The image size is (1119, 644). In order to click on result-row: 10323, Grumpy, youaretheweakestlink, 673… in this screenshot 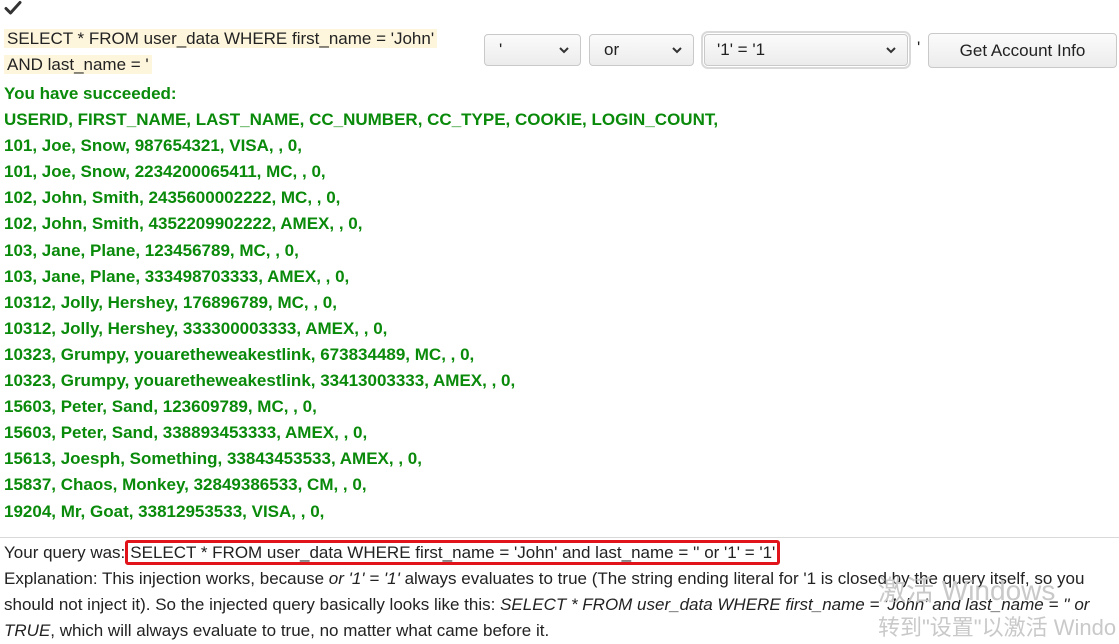, I will do `click(239, 354)`.